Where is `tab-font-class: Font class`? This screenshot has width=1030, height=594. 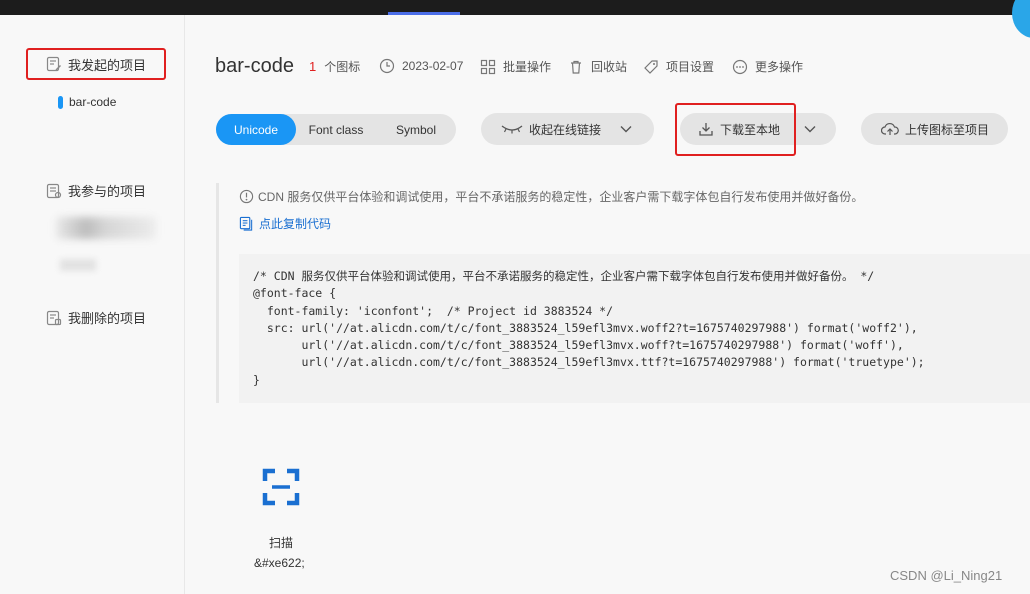
tab-font-class: Font class is located at coordinates (336, 129).